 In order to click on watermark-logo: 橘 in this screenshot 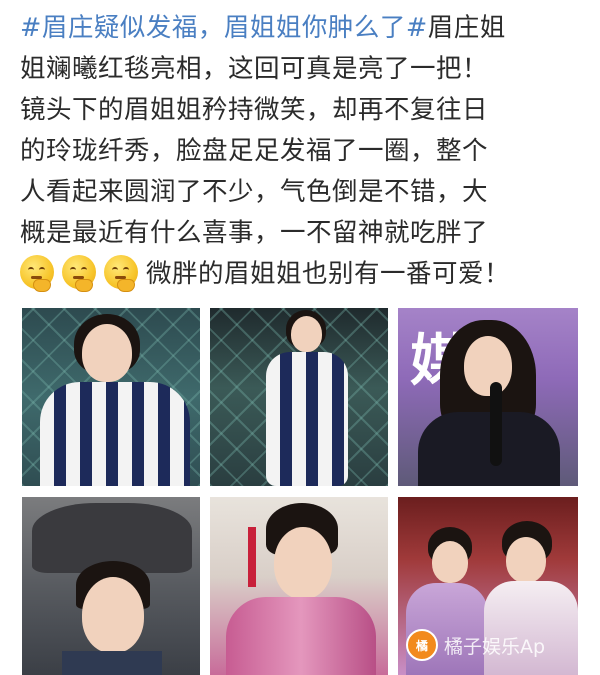, I will do `click(422, 645)`.